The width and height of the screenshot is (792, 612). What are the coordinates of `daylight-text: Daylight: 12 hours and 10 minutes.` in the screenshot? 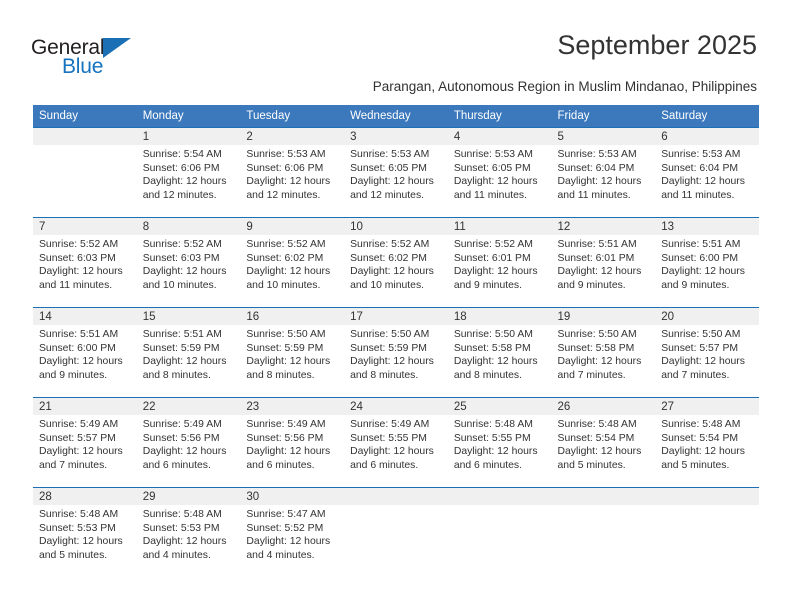 It's located at (288, 278).